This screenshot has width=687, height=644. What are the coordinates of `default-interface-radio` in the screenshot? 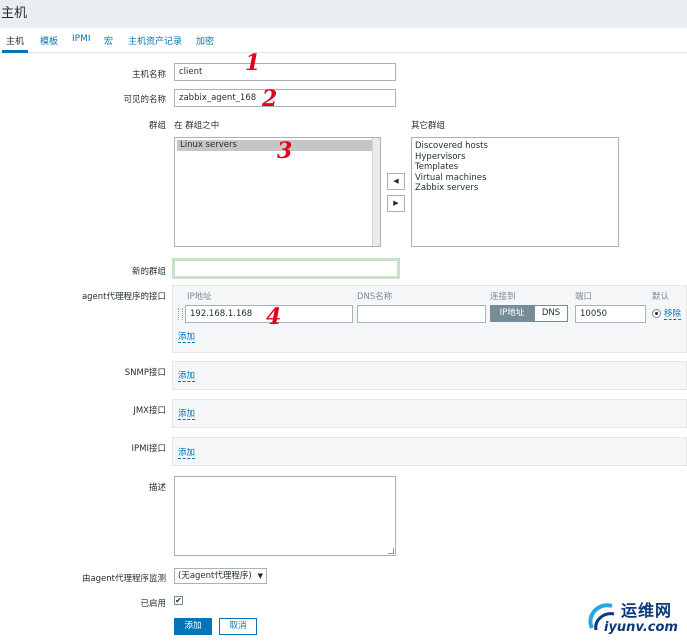 It's located at (656, 313).